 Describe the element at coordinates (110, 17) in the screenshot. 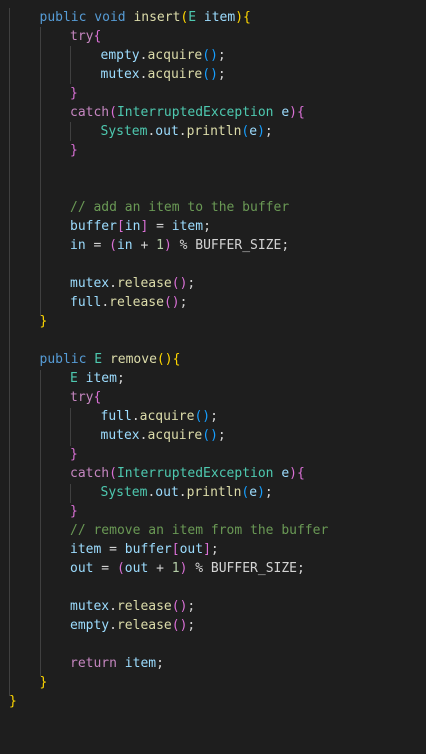

I see `code-token: void` at that location.